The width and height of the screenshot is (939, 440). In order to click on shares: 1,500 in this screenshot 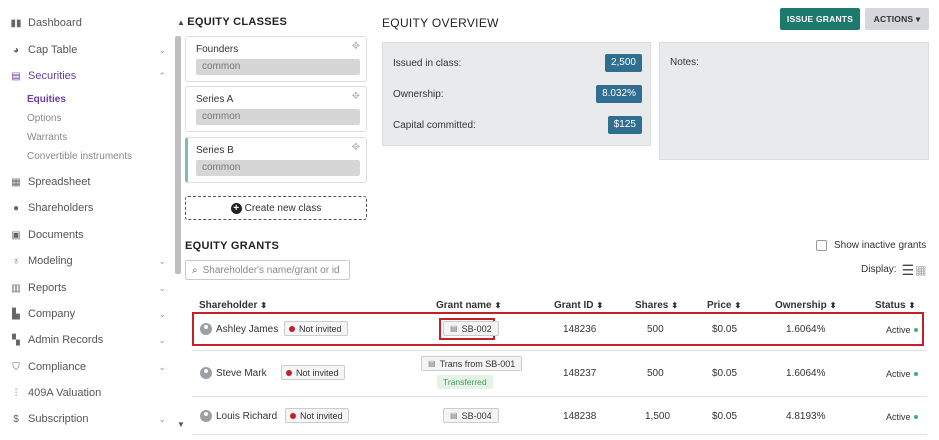, I will do `click(658, 416)`.